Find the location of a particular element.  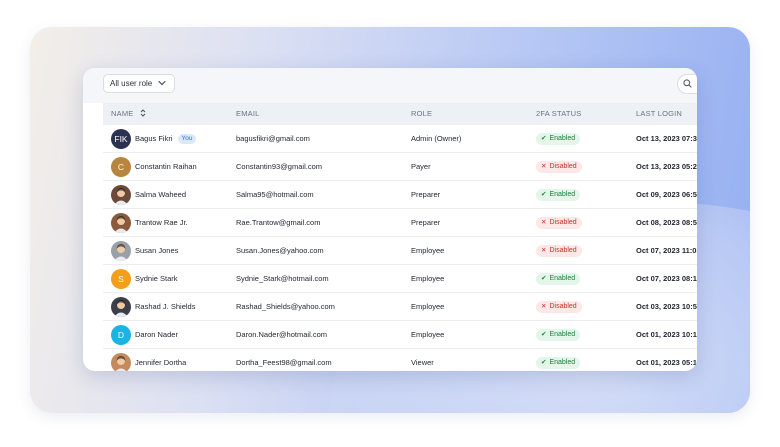

user-name: Daron Nader is located at coordinates (156, 335).